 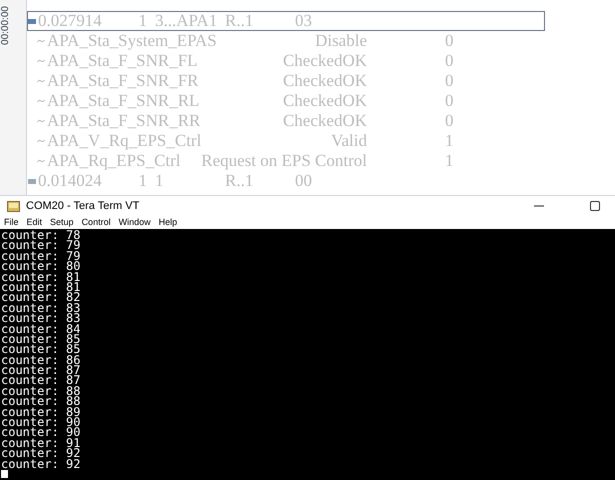 What do you see at coordinates (124, 140) in the screenshot?
I see `signal-name: APA_V_Rq_EPS_Ctrl` at bounding box center [124, 140].